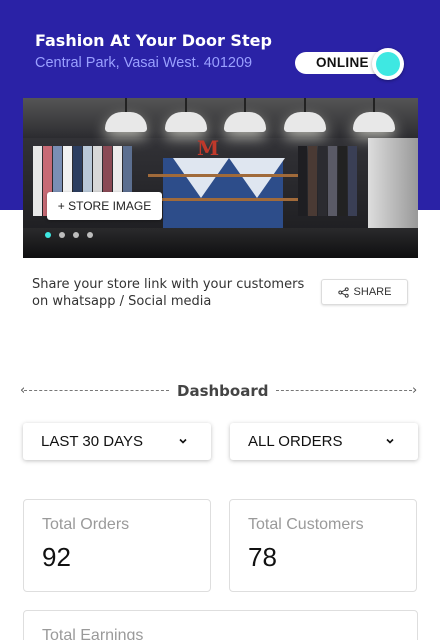 The height and width of the screenshot is (640, 440). Describe the element at coordinates (220, 625) in the screenshot. I see `total-earnings-card: Total Earnings` at that location.